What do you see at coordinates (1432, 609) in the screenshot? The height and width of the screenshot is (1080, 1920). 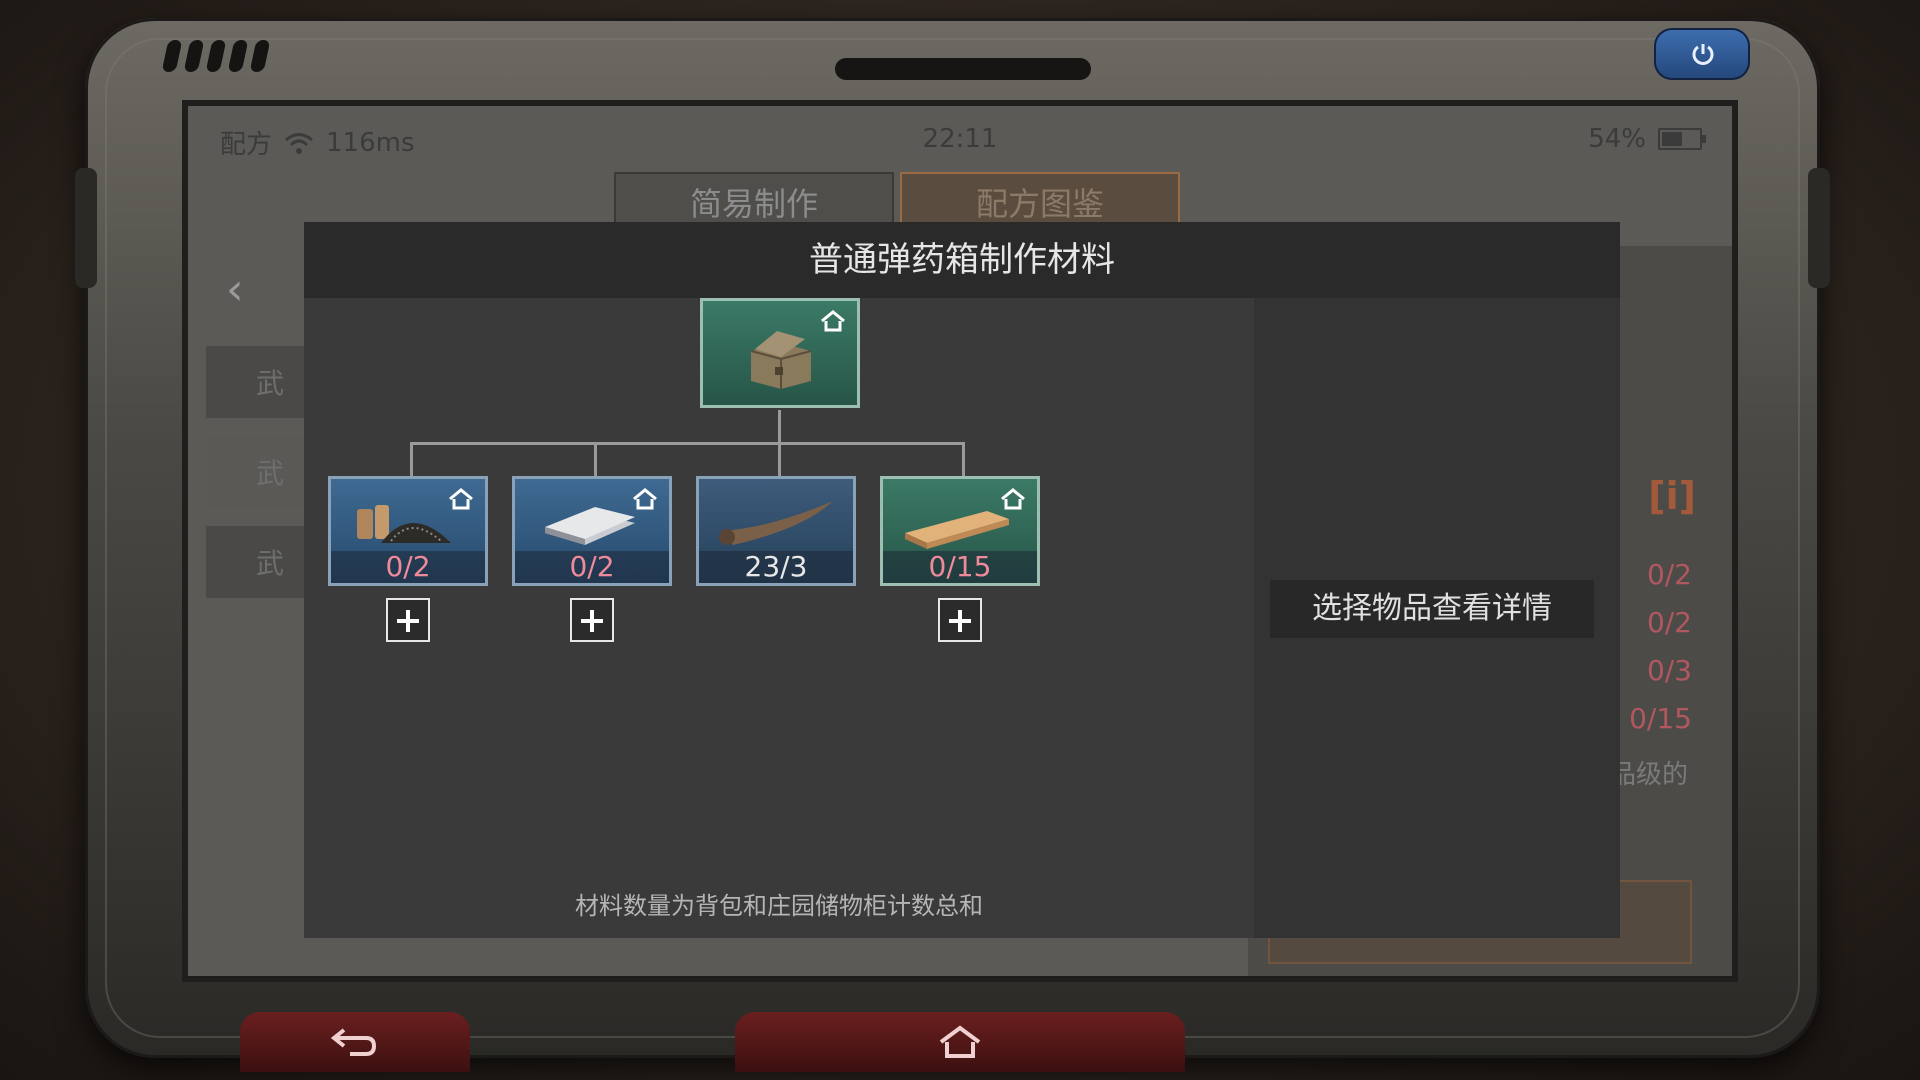 I see `detail-hint: 选择物品查看详情` at bounding box center [1432, 609].